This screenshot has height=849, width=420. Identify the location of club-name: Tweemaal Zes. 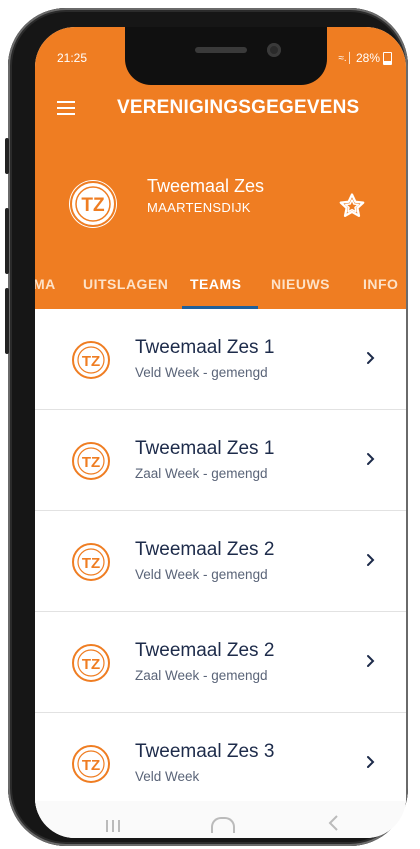
(206, 186).